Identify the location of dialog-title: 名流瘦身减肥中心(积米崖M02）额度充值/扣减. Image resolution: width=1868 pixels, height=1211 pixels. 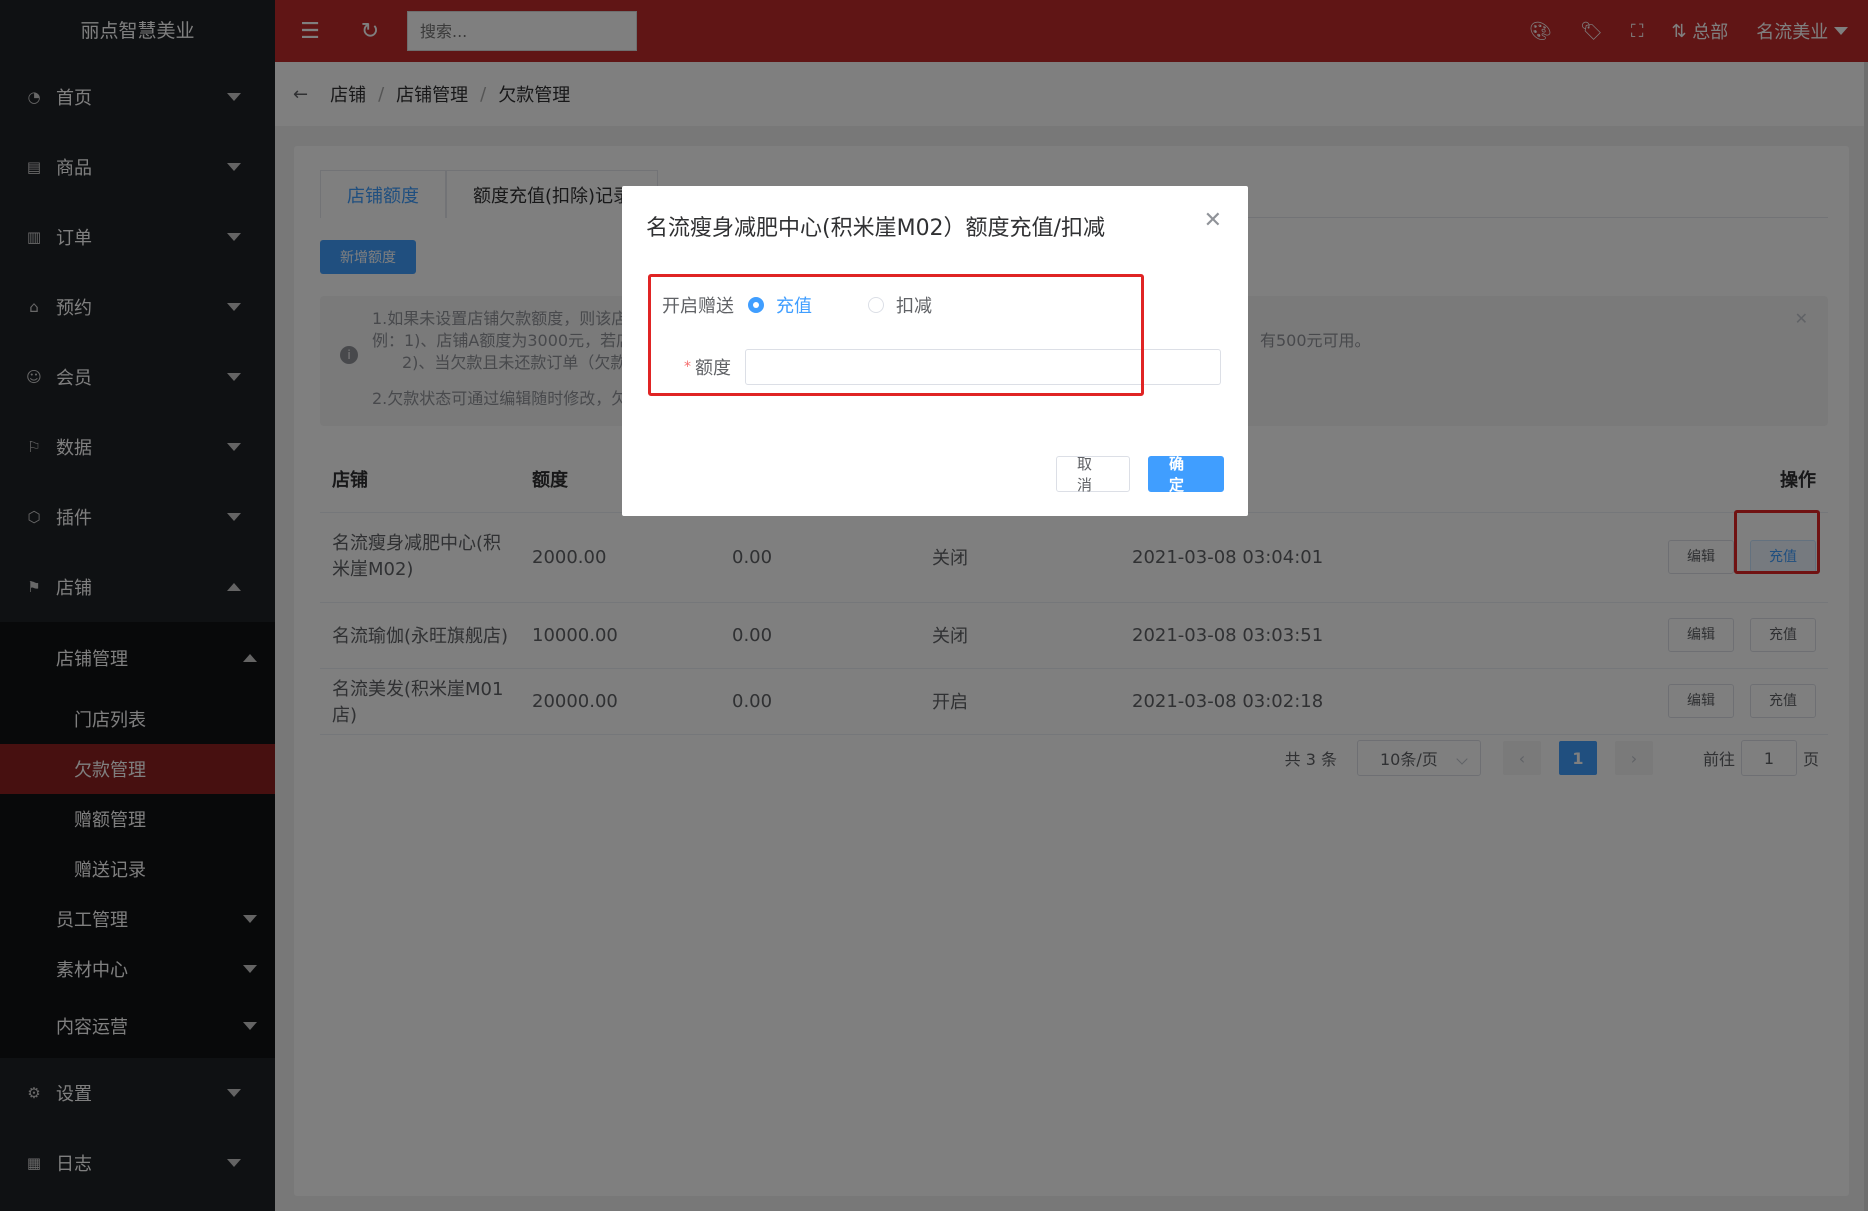
(875, 228).